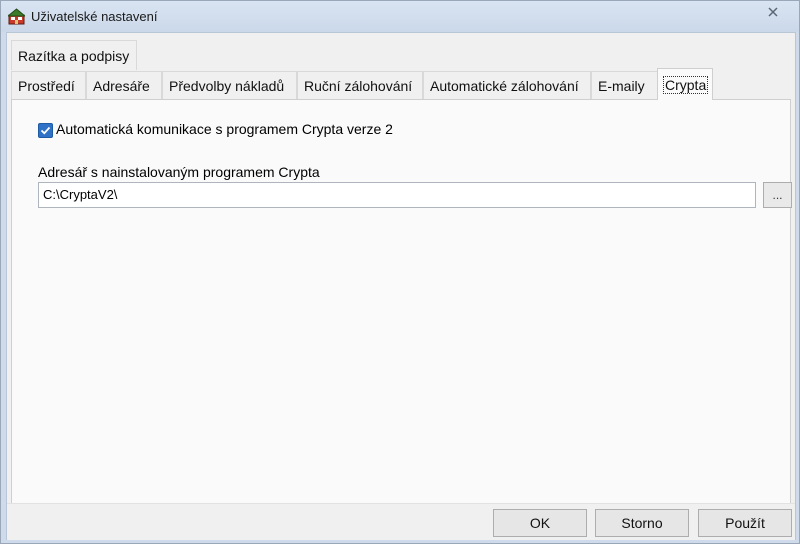 The height and width of the screenshot is (544, 800). Describe the element at coordinates (94, 16) in the screenshot. I see `window-title: Uživatelské nastavení` at that location.